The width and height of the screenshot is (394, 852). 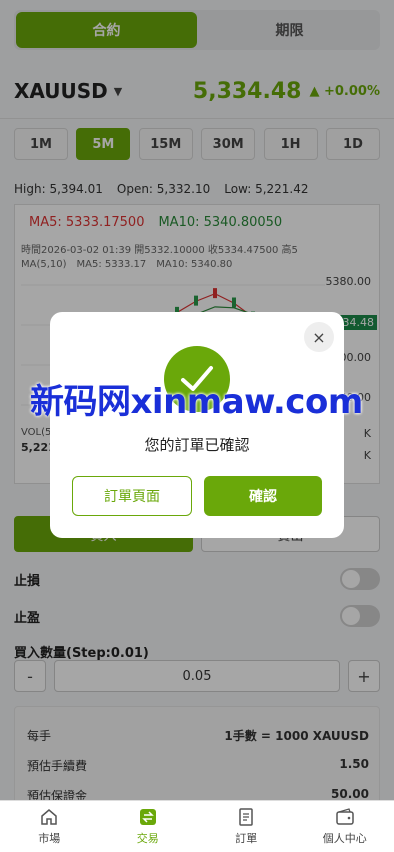 What do you see at coordinates (147, 838) in the screenshot?
I see `nav-label: 交易` at bounding box center [147, 838].